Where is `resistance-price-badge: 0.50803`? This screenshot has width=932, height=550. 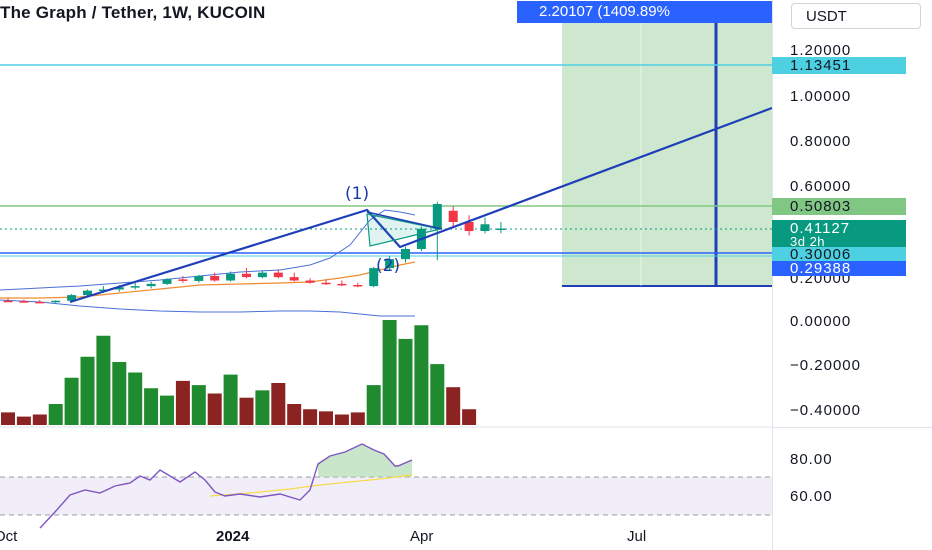
resistance-price-badge: 0.50803 is located at coordinates (839, 206).